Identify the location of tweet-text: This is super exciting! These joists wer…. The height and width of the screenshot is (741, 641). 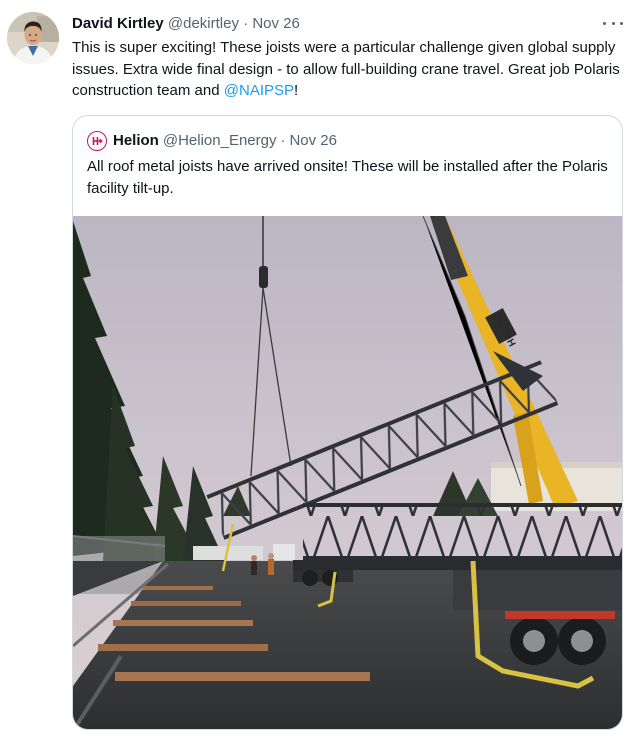
(349, 69).